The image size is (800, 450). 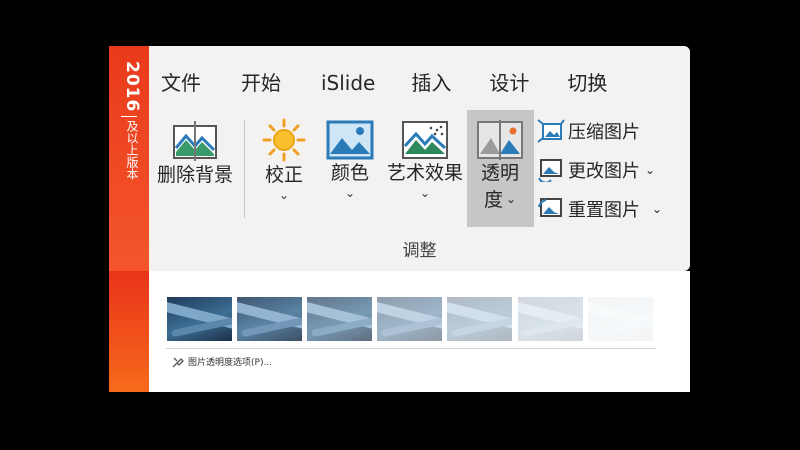 What do you see at coordinates (493, 200) in the screenshot?
I see `transparency-label-line2: 度` at bounding box center [493, 200].